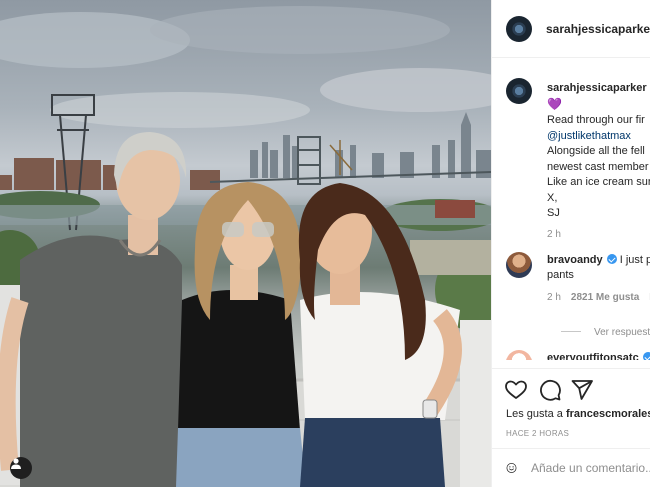  What do you see at coordinates (605, 332) in the screenshot?
I see `view-replies-button: Ver respuestas (` at bounding box center [605, 332].